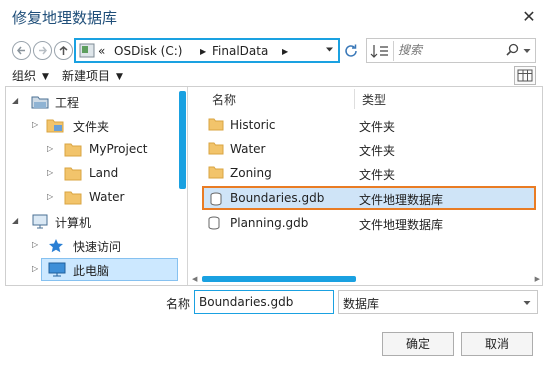 This screenshot has height=368, width=550. What do you see at coordinates (269, 223) in the screenshot?
I see `file-name: Planning.gdb` at bounding box center [269, 223].